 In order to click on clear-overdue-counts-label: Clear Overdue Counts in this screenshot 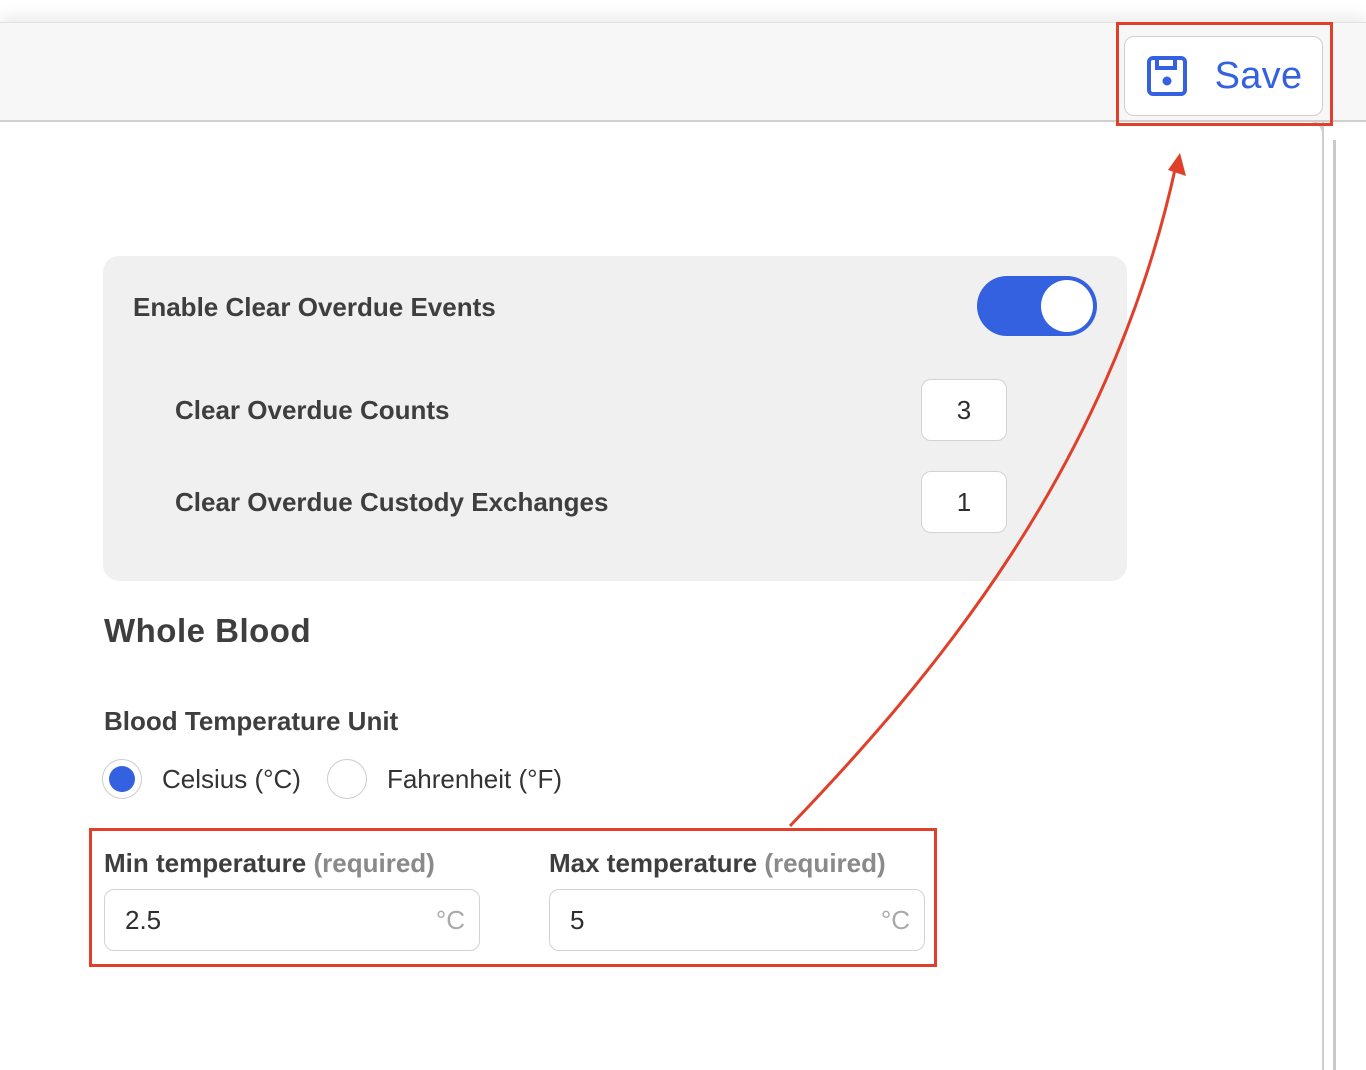, I will do `click(312, 410)`.